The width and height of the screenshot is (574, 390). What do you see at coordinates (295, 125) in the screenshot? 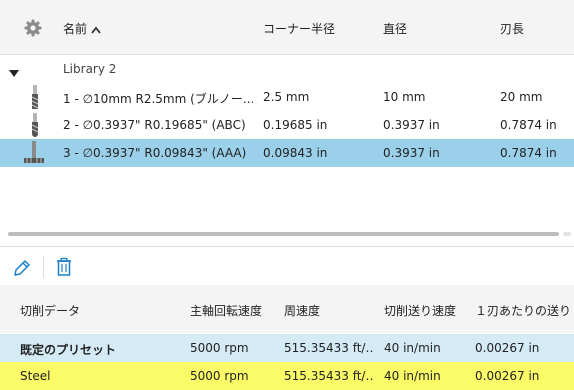
I see `tool-corner-radius: 0.19685 in` at bounding box center [295, 125].